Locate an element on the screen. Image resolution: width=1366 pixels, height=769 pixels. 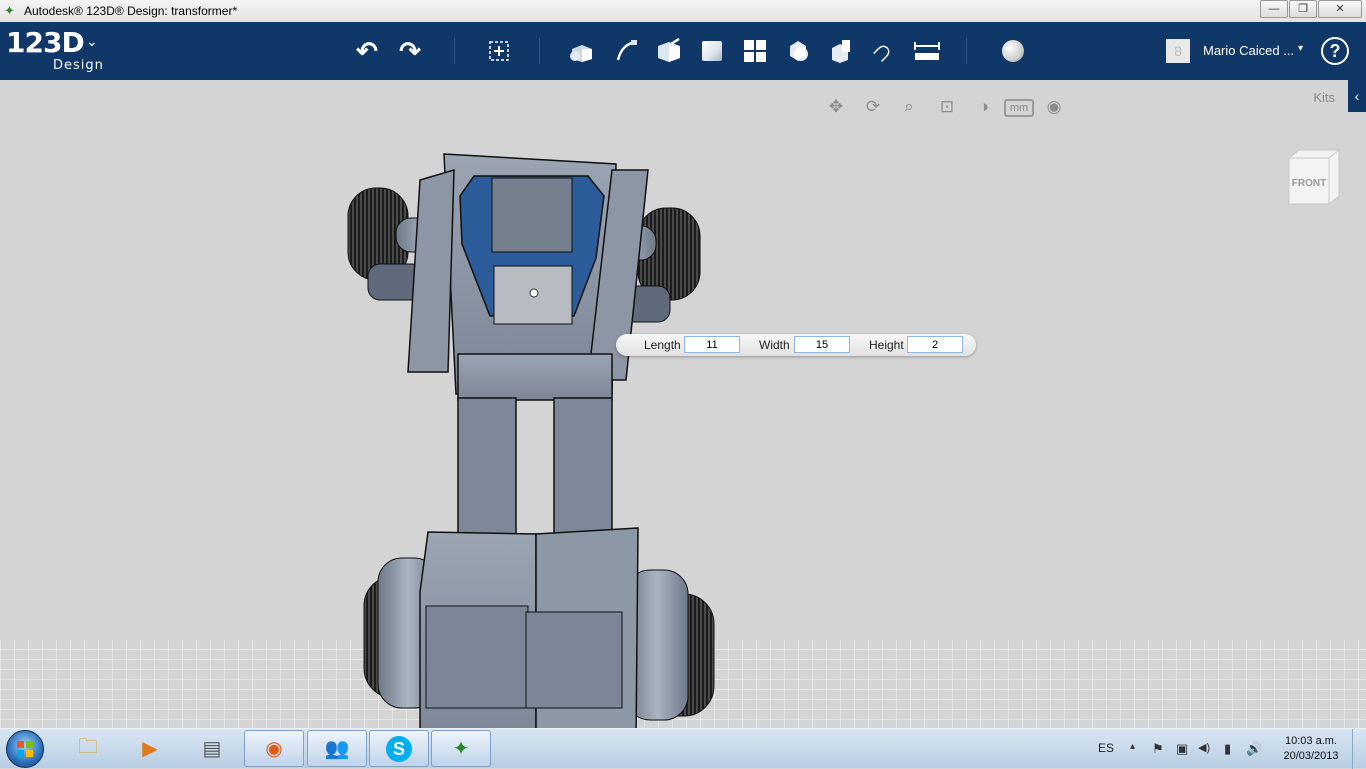
app-icon: ✦ is located at coordinates (9, 10).